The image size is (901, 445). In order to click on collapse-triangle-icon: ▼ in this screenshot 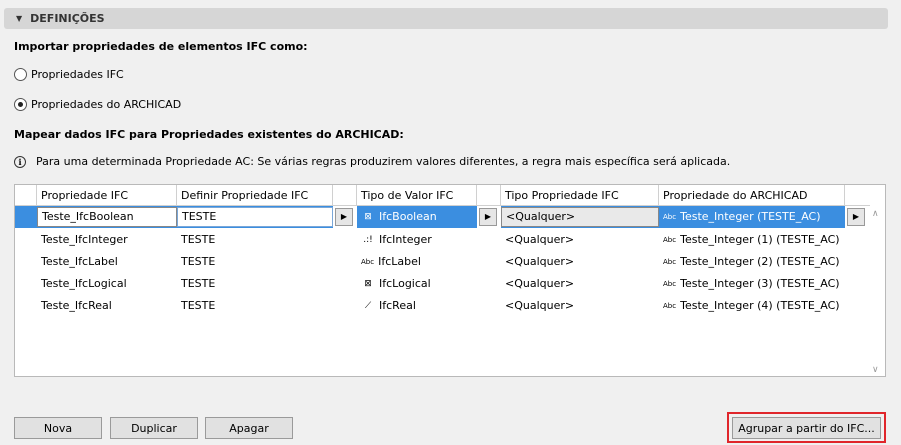, I will do `click(19, 18)`.